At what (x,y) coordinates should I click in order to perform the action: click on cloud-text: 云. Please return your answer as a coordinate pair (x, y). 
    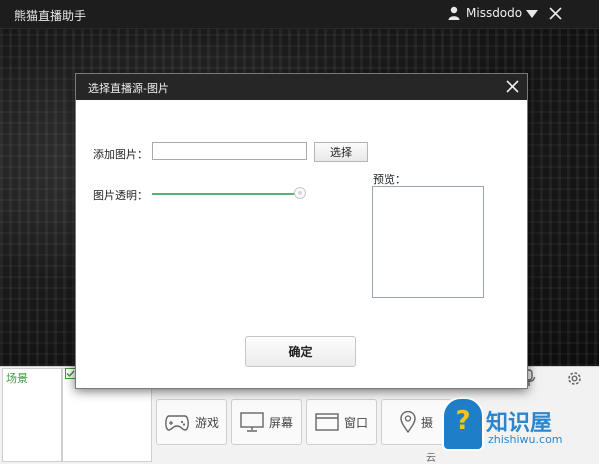
    Looking at the image, I should click on (431, 458).